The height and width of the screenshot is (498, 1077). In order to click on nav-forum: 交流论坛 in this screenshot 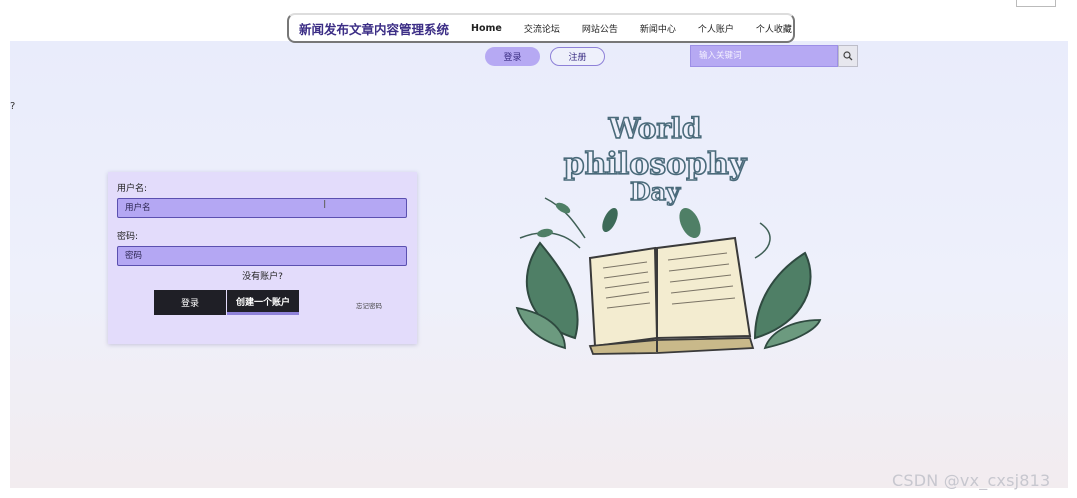, I will do `click(542, 28)`.